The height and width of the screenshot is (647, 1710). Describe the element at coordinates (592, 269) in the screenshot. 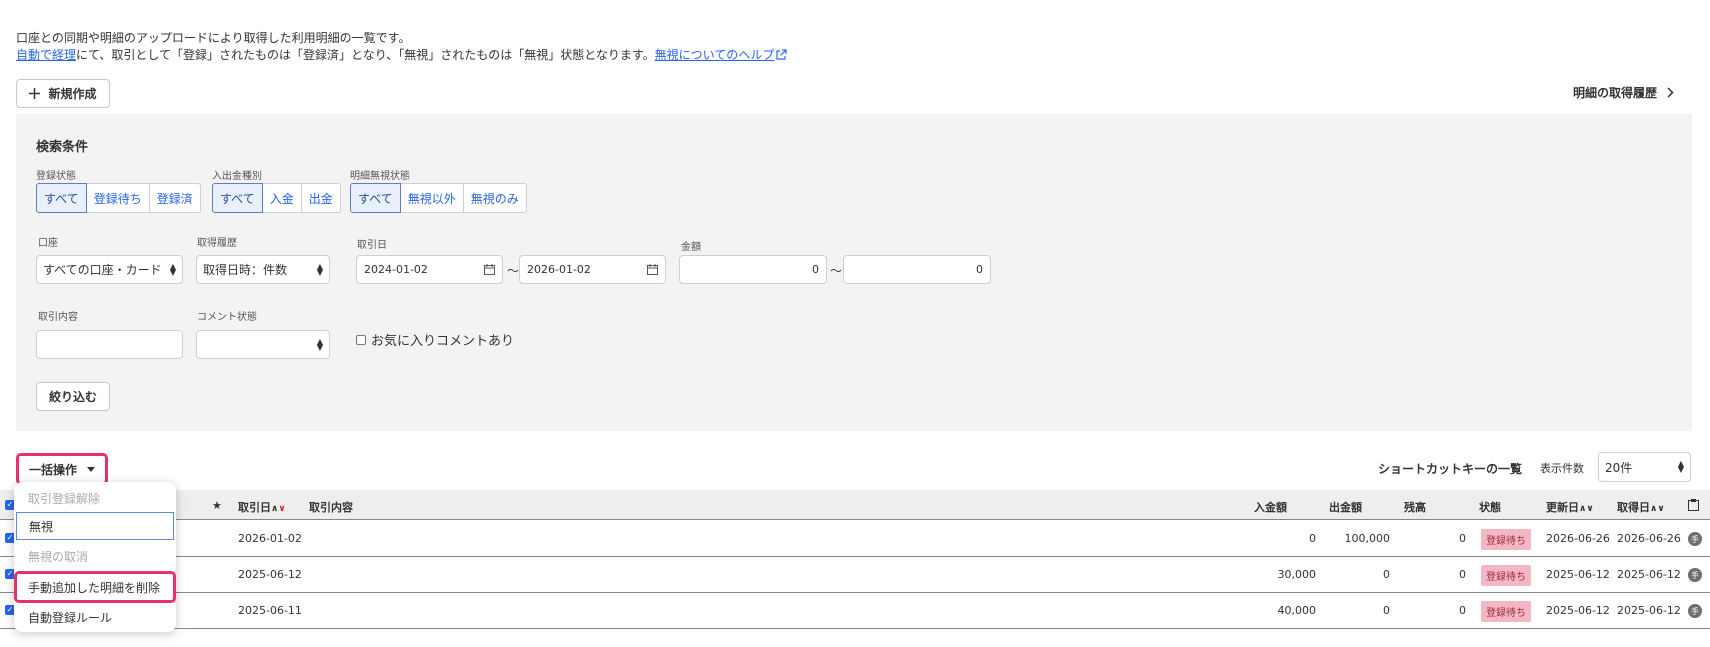

I see `date-to-input: 2026-01-02` at that location.